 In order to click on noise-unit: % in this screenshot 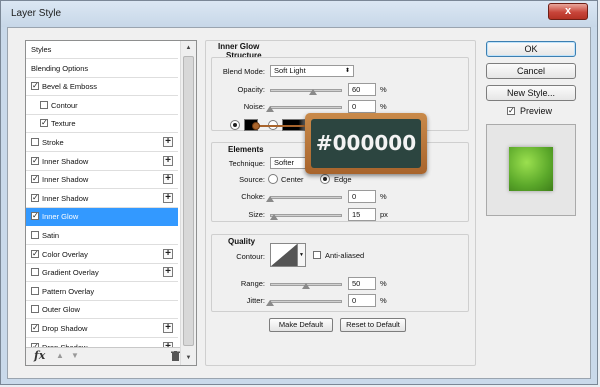, I will do `click(383, 106)`.